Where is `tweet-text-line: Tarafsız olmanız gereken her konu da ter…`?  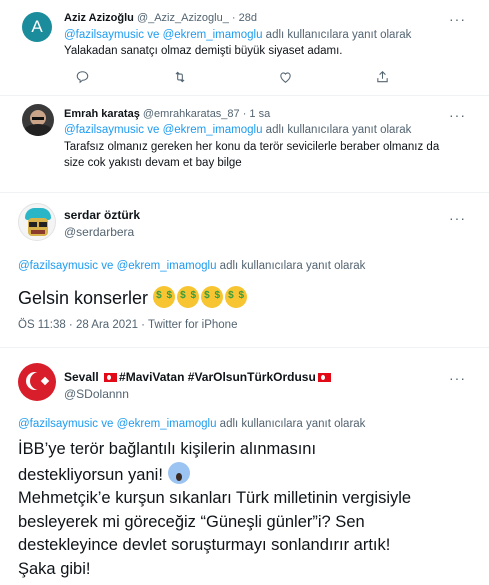 tweet-text-line: Tarafsız olmanız gereken her konu da ter… is located at coordinates (252, 147).